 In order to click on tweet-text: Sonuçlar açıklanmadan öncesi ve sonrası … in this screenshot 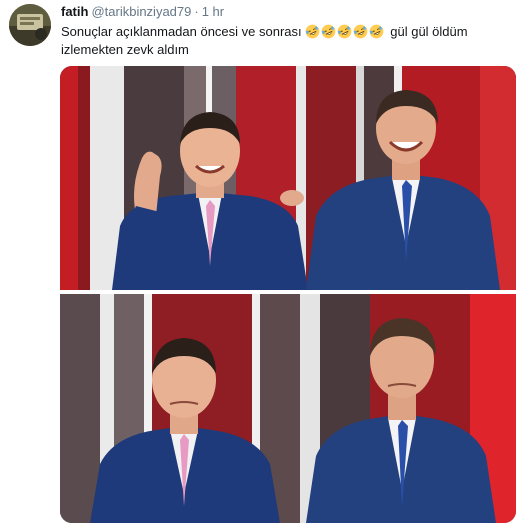, I will do `click(286, 41)`.